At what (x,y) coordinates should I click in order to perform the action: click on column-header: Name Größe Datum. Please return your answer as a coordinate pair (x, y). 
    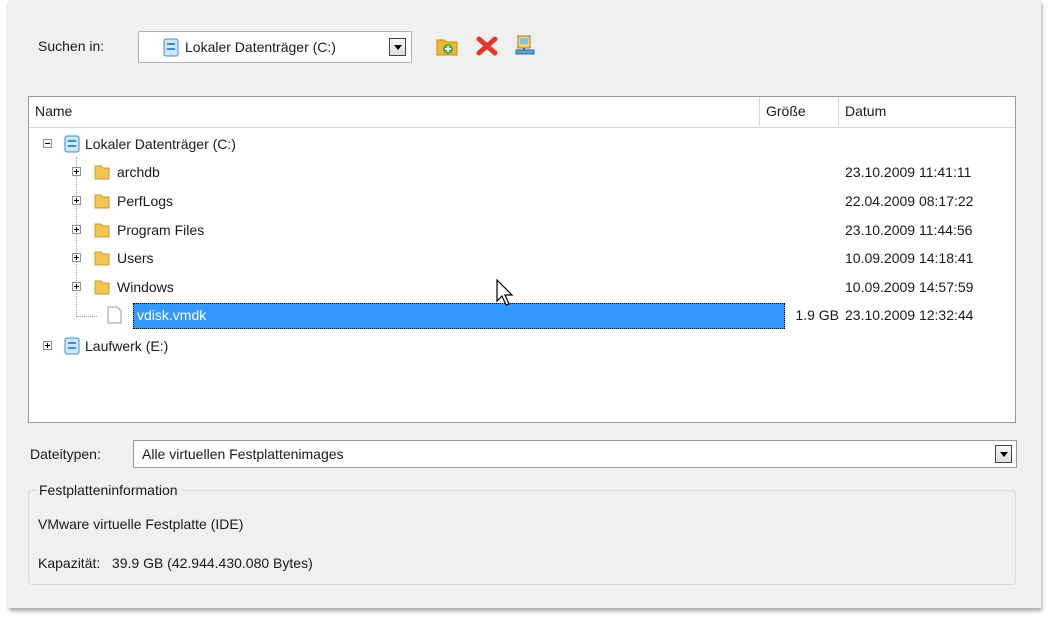
    Looking at the image, I should click on (522, 112).